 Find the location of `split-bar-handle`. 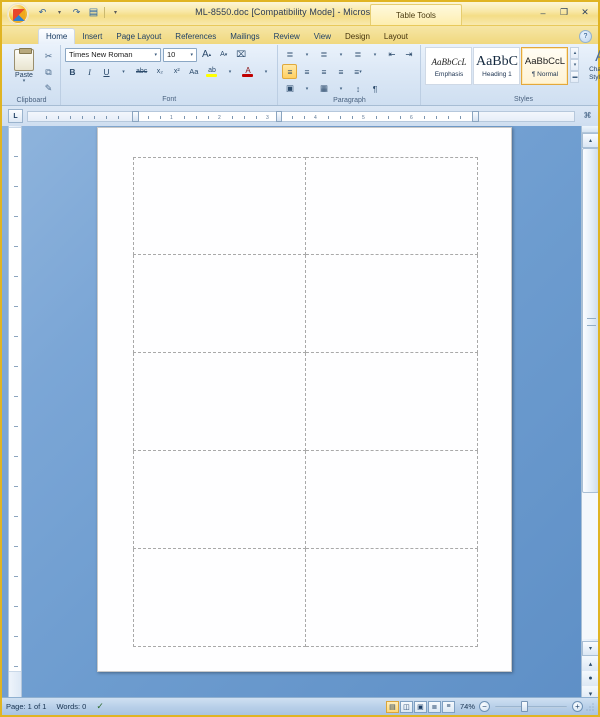

split-bar-handle is located at coordinates (590, 129).